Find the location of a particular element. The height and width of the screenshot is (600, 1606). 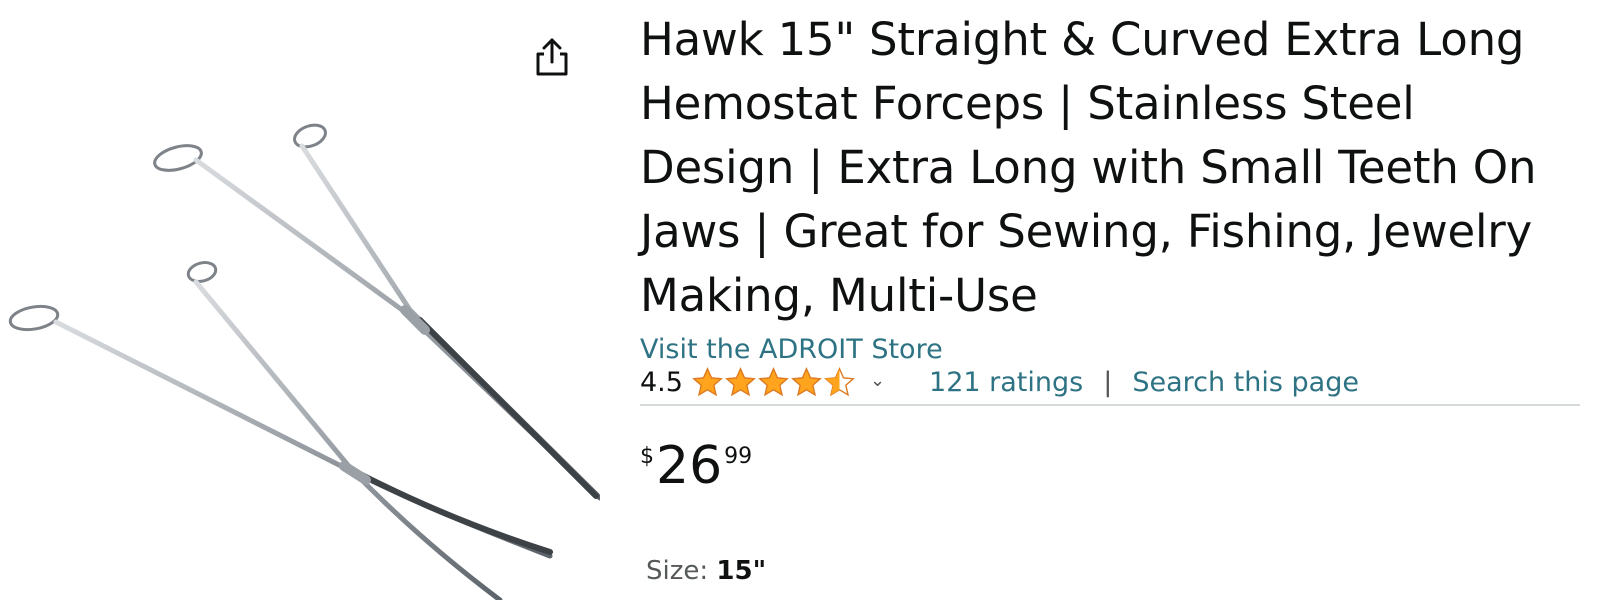

chevron-down-icon: ⌄ is located at coordinates (877, 380).